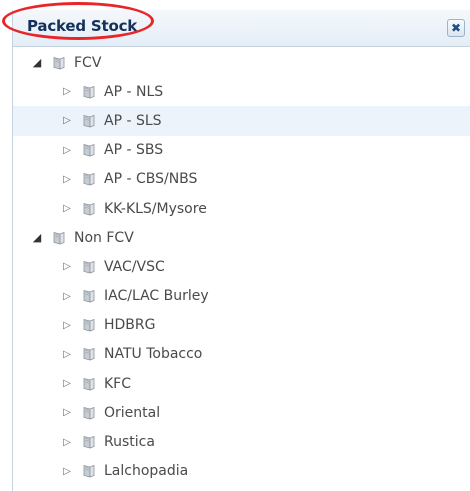 This screenshot has height=491, width=470. Describe the element at coordinates (241, 208) in the screenshot. I see `tree-node-kk-kls-mysore: ▷ KK-KLS/Mysore` at that location.